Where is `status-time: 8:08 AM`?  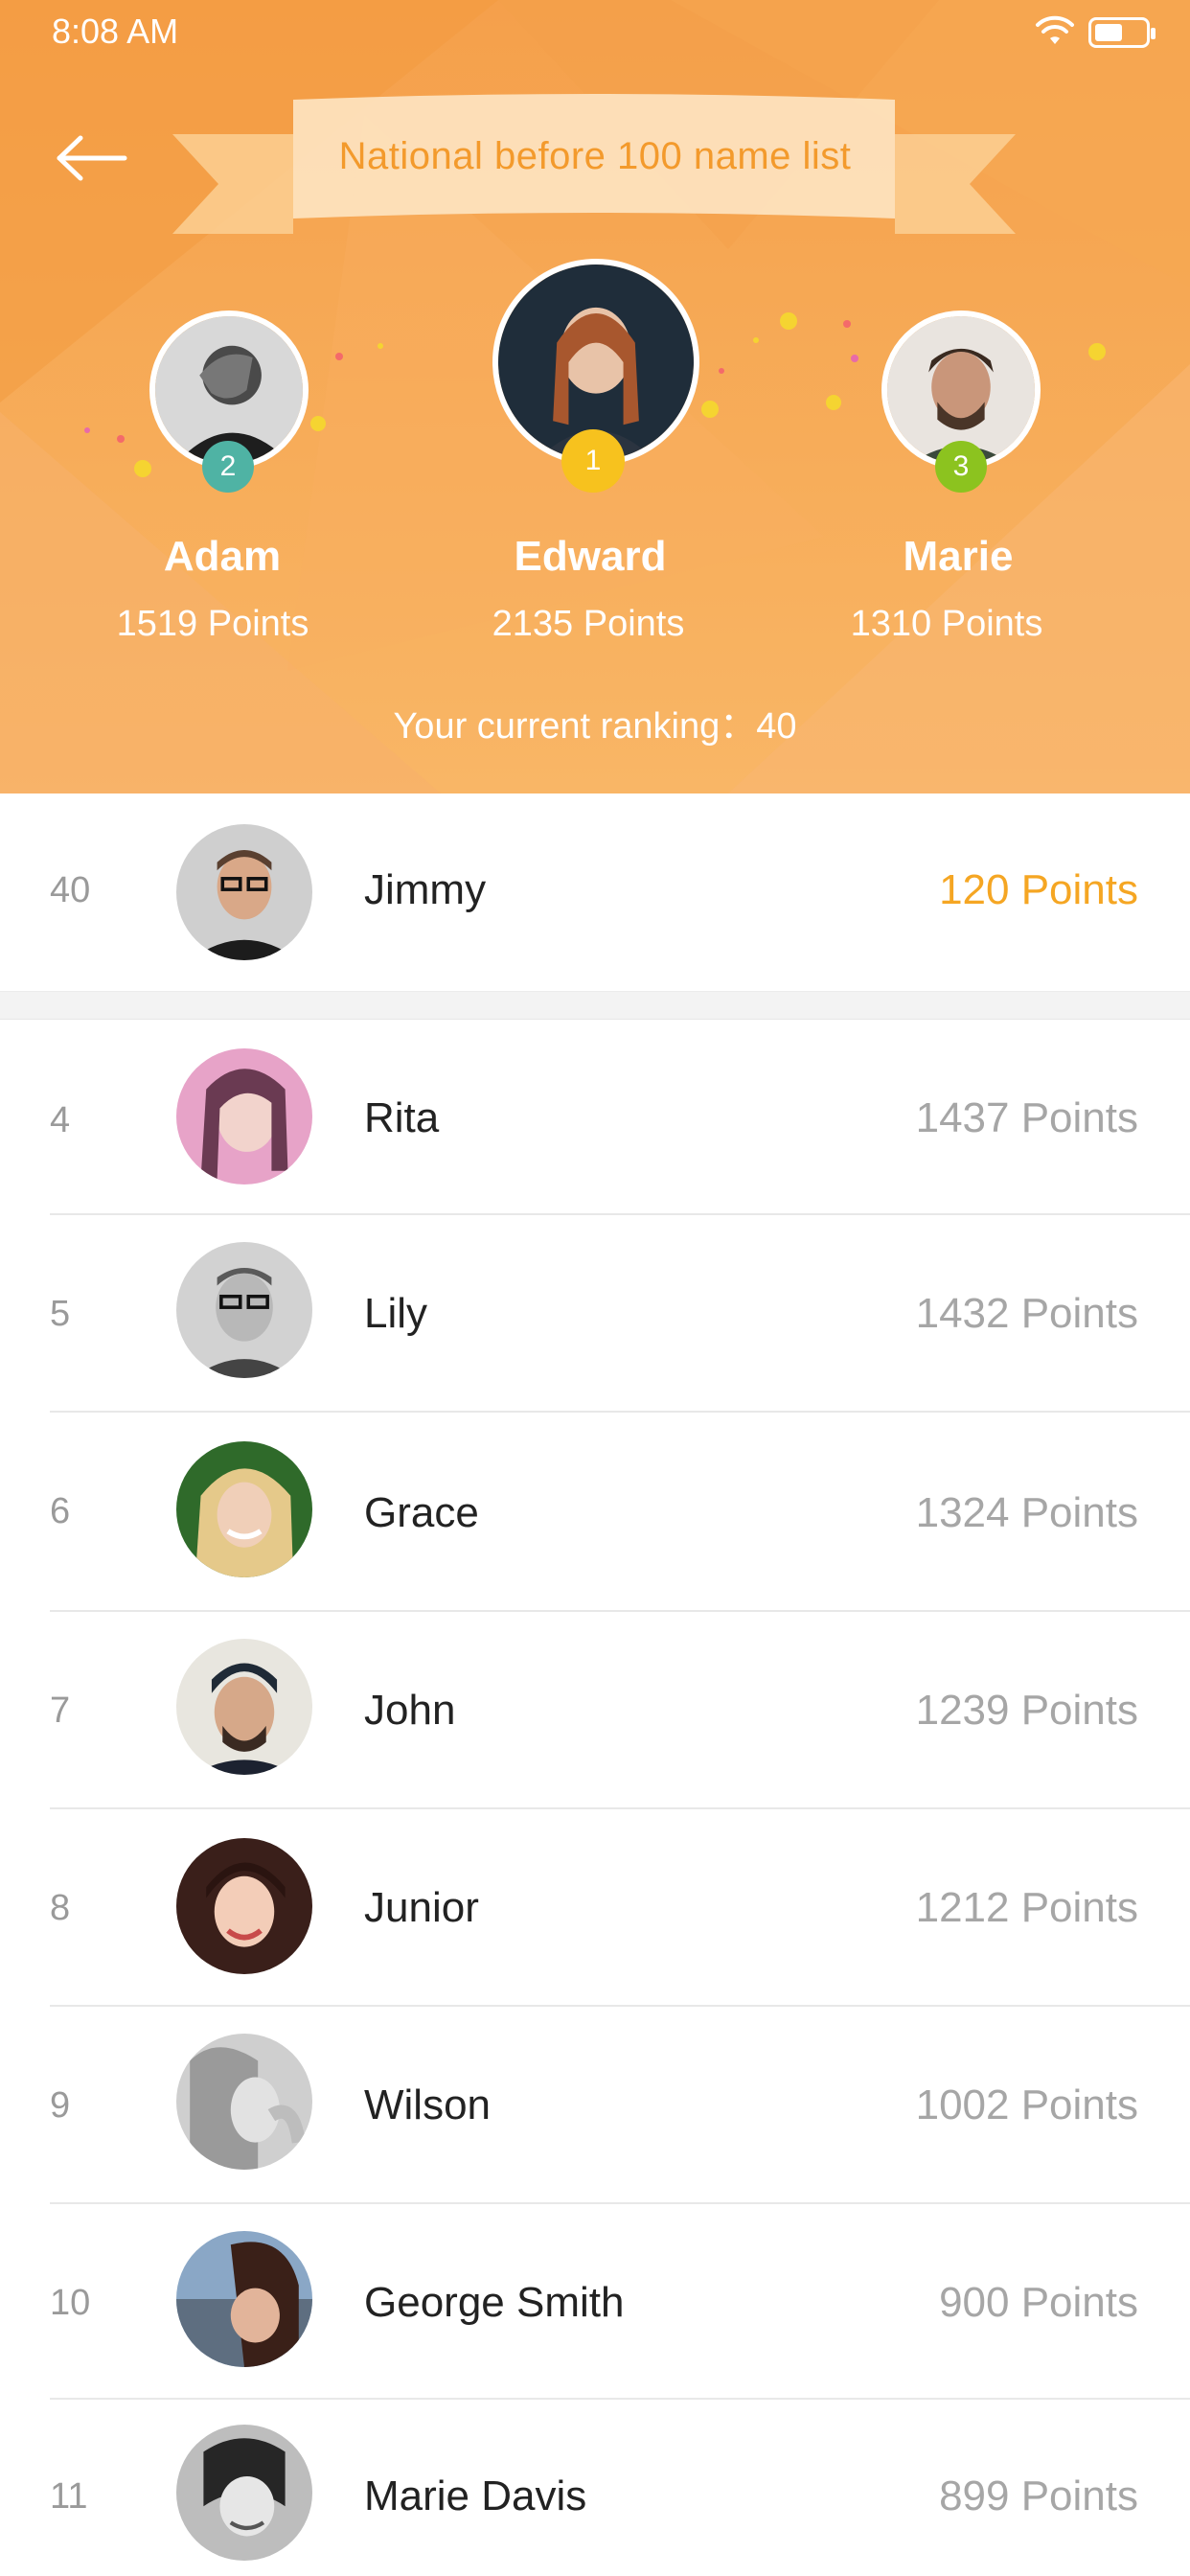 status-time: 8:08 AM is located at coordinates (116, 31).